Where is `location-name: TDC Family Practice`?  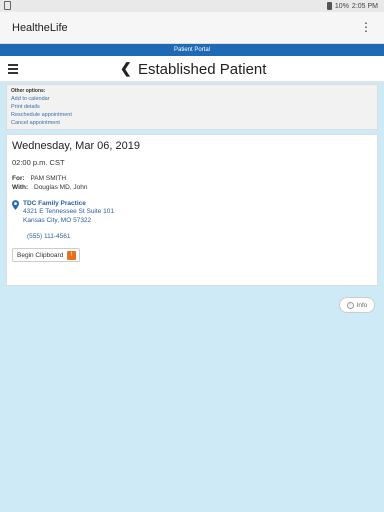
location-name: TDC Family Practice is located at coordinates (54, 203).